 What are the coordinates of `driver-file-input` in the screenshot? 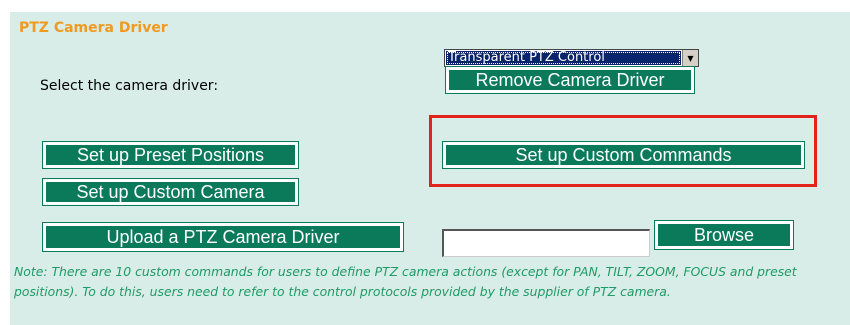 It's located at (546, 243).